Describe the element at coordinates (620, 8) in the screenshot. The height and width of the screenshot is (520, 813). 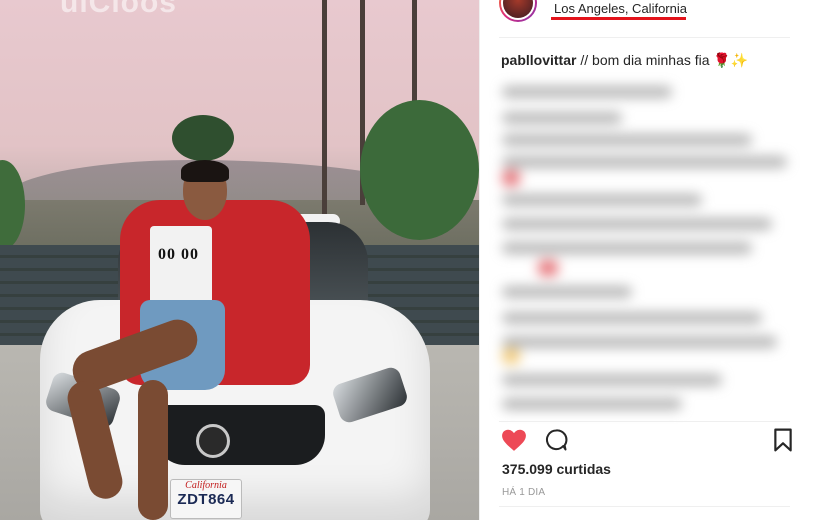
I see `location-link: Los Angeles, California` at that location.